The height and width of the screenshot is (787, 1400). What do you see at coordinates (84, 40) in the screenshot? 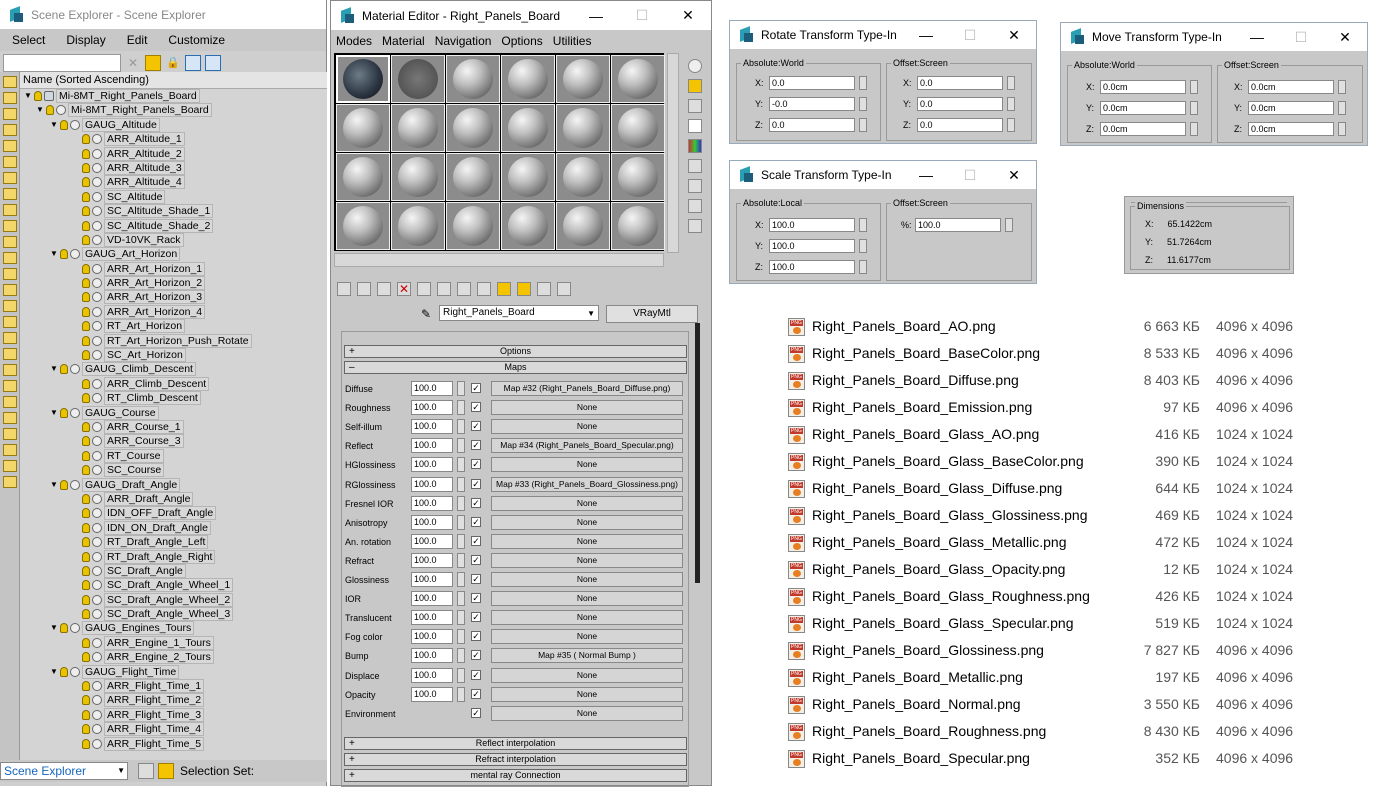
I see `menu-display: Display` at bounding box center [84, 40].